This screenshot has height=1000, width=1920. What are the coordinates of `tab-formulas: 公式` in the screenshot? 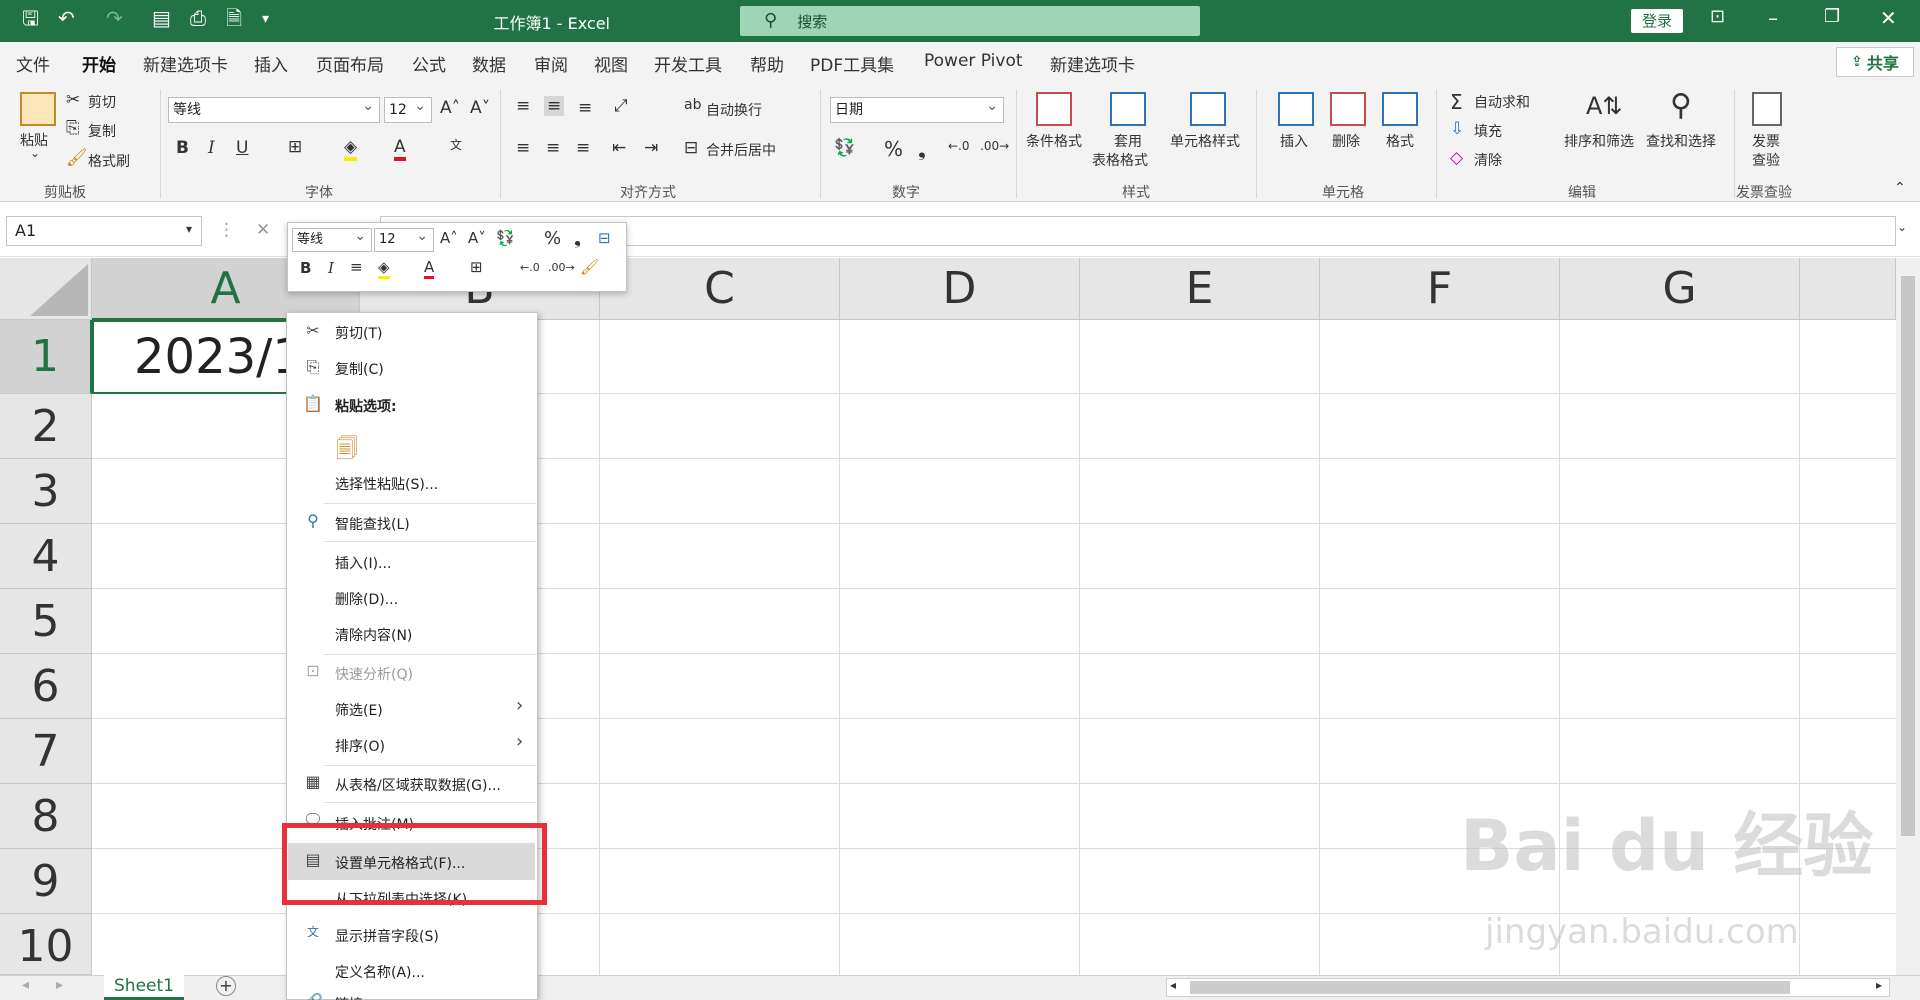 It's located at (429, 63).